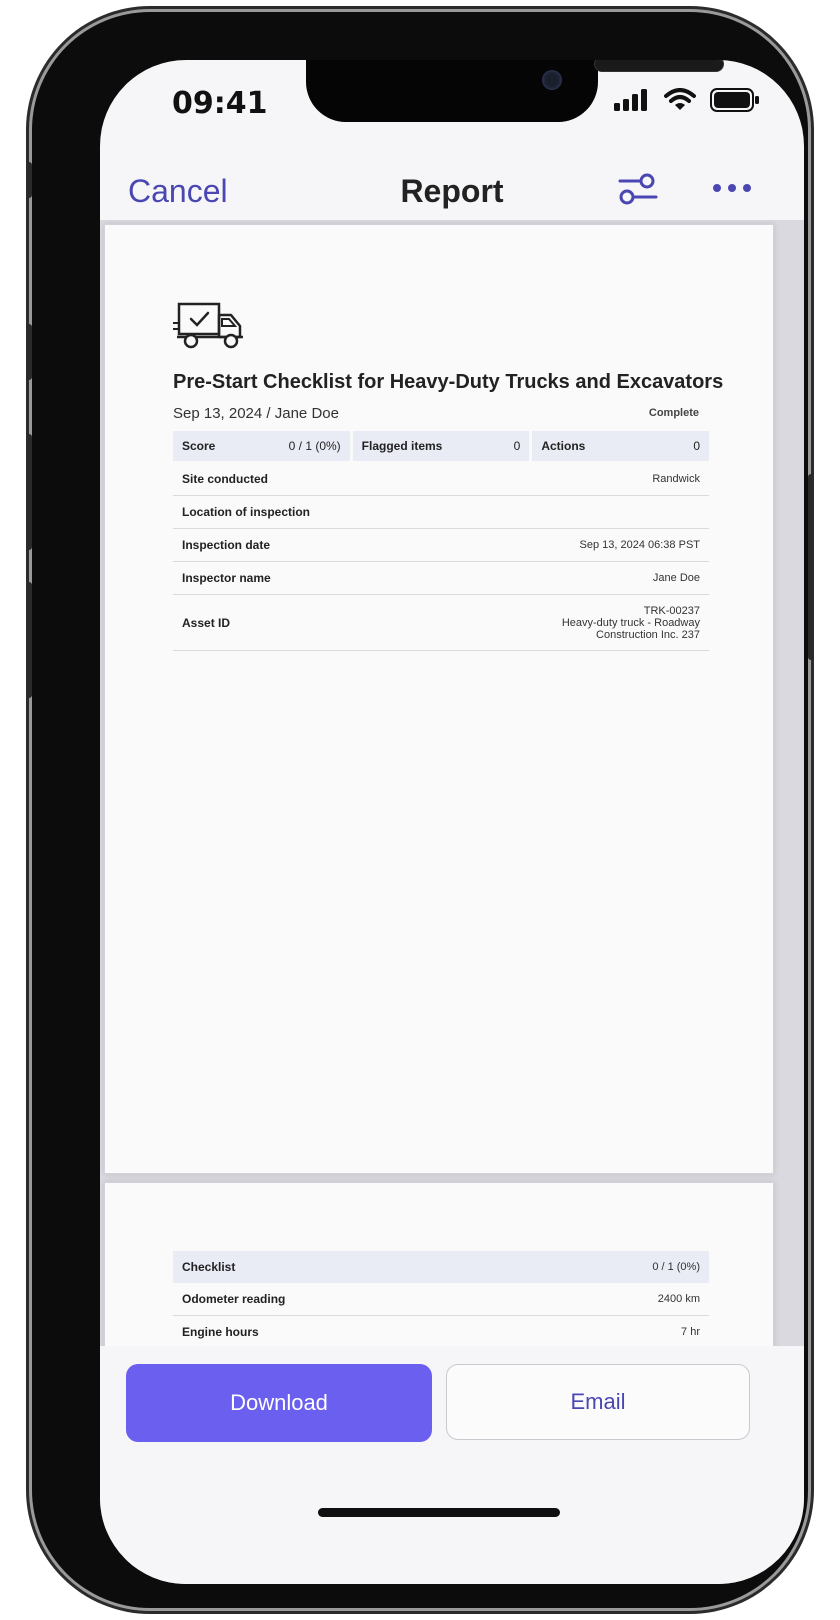 The width and height of the screenshot is (840, 1620). I want to click on checklist-label: Checklist, so click(209, 1267).